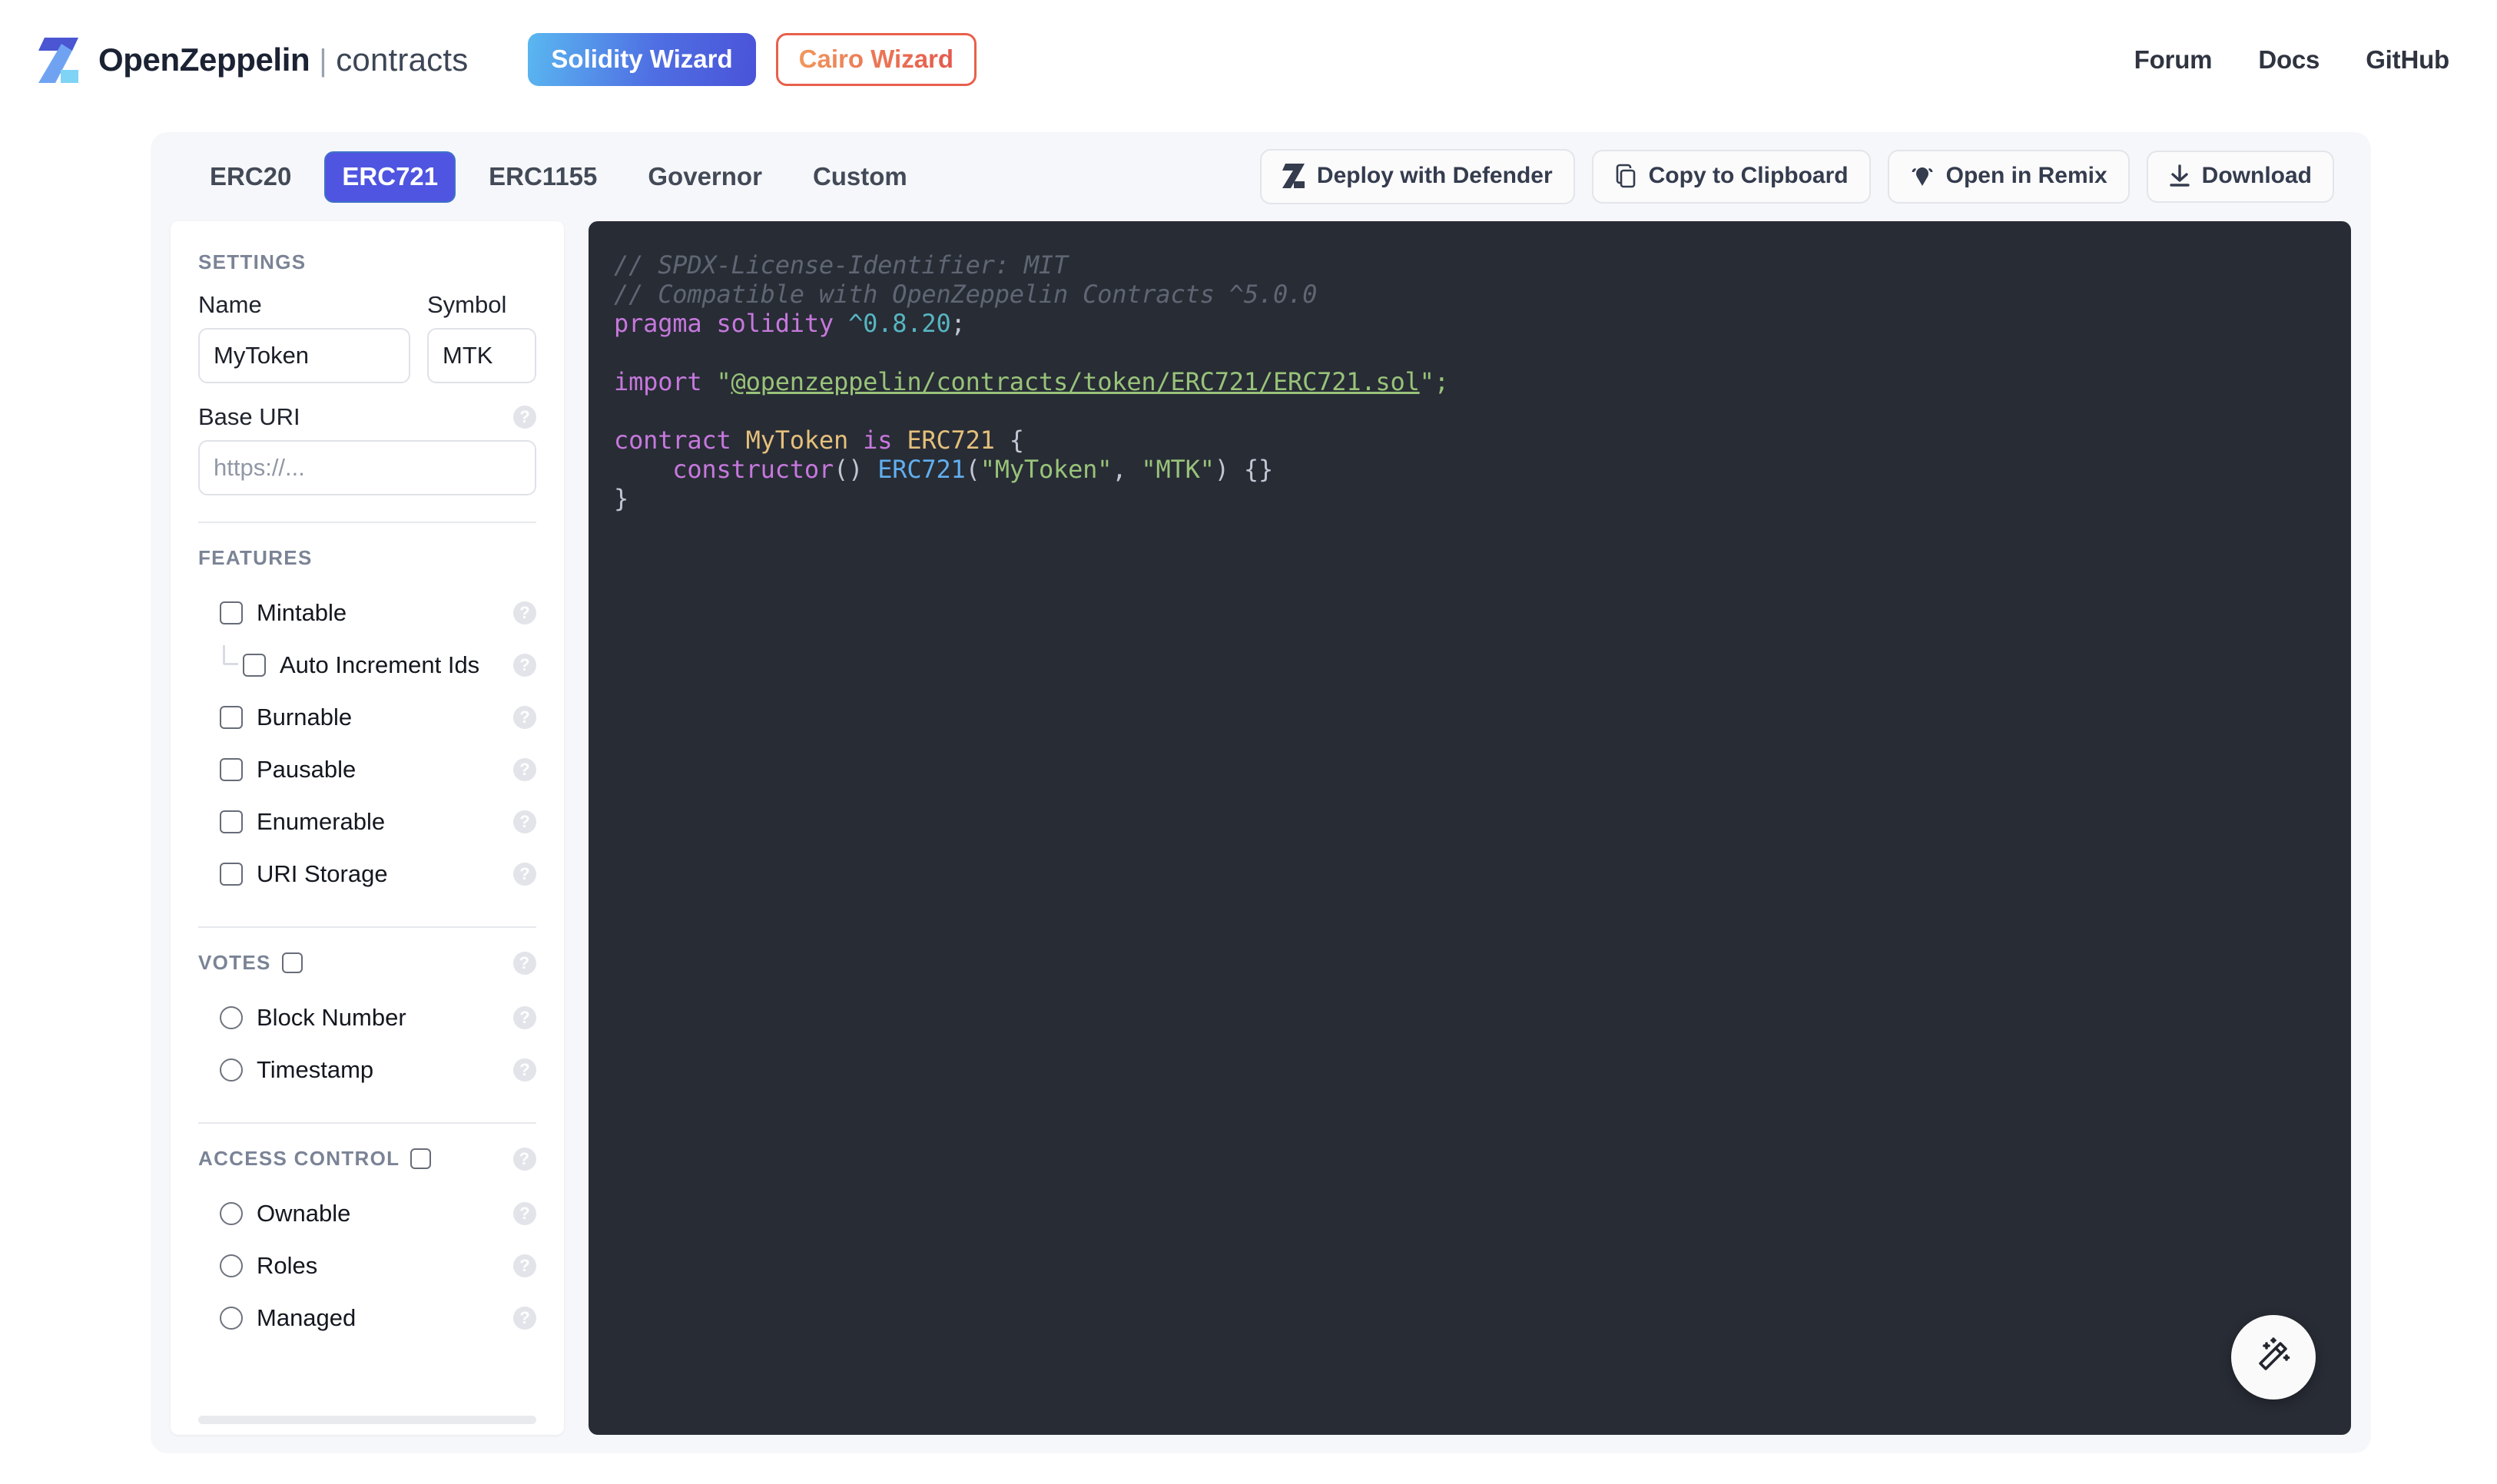 The image size is (2497, 1484). What do you see at coordinates (231, 1318) in the screenshot?
I see `managed-radio` at bounding box center [231, 1318].